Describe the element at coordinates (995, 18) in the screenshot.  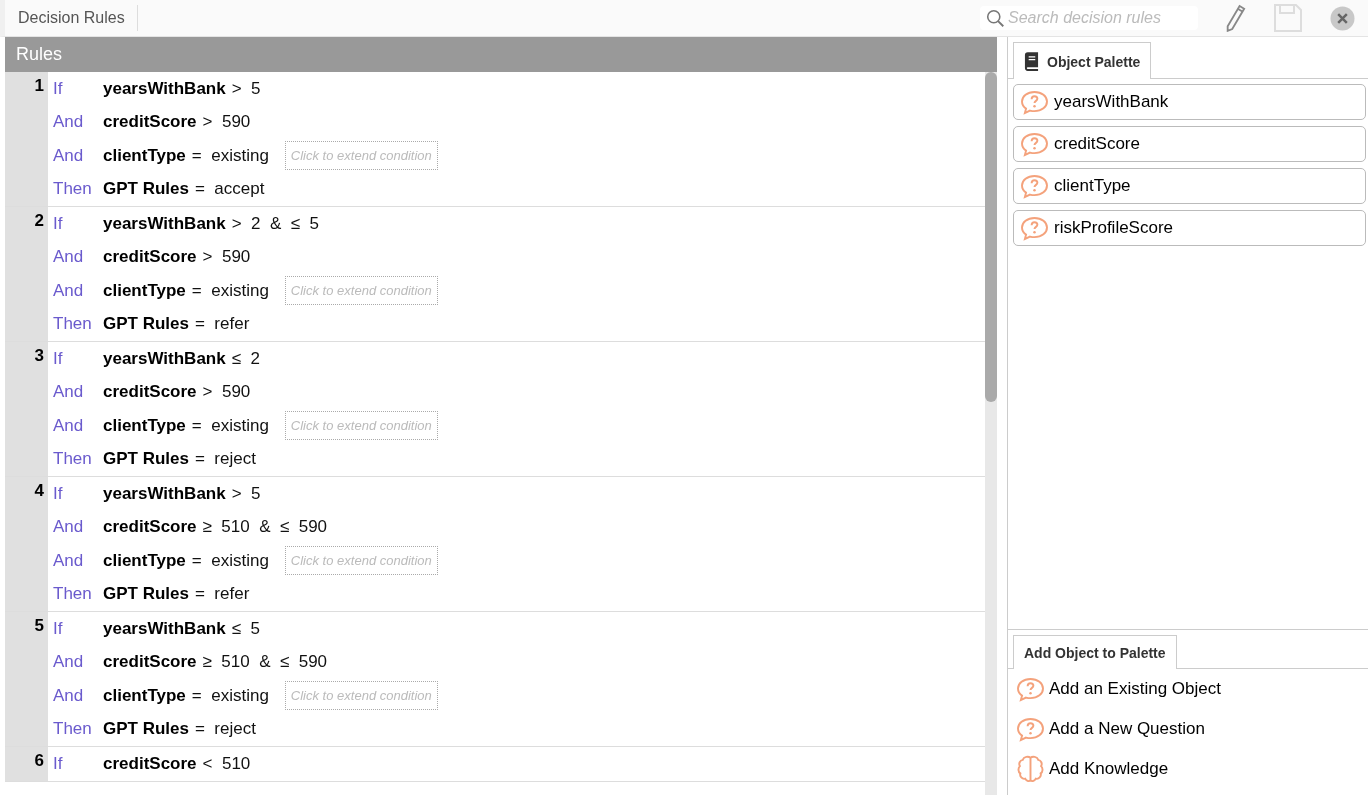
I see `search-icon` at that location.